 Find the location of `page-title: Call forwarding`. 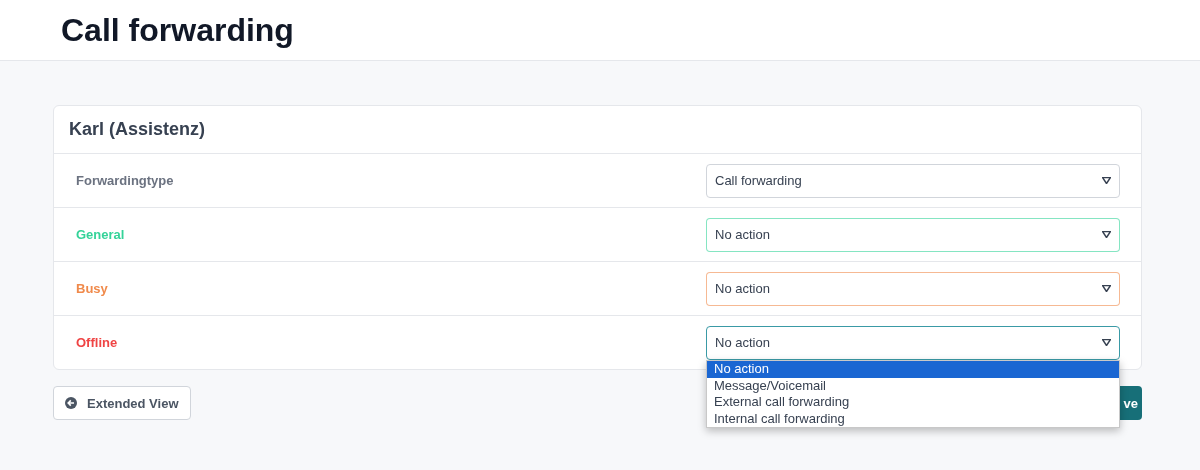

page-title: Call forwarding is located at coordinates (177, 30).